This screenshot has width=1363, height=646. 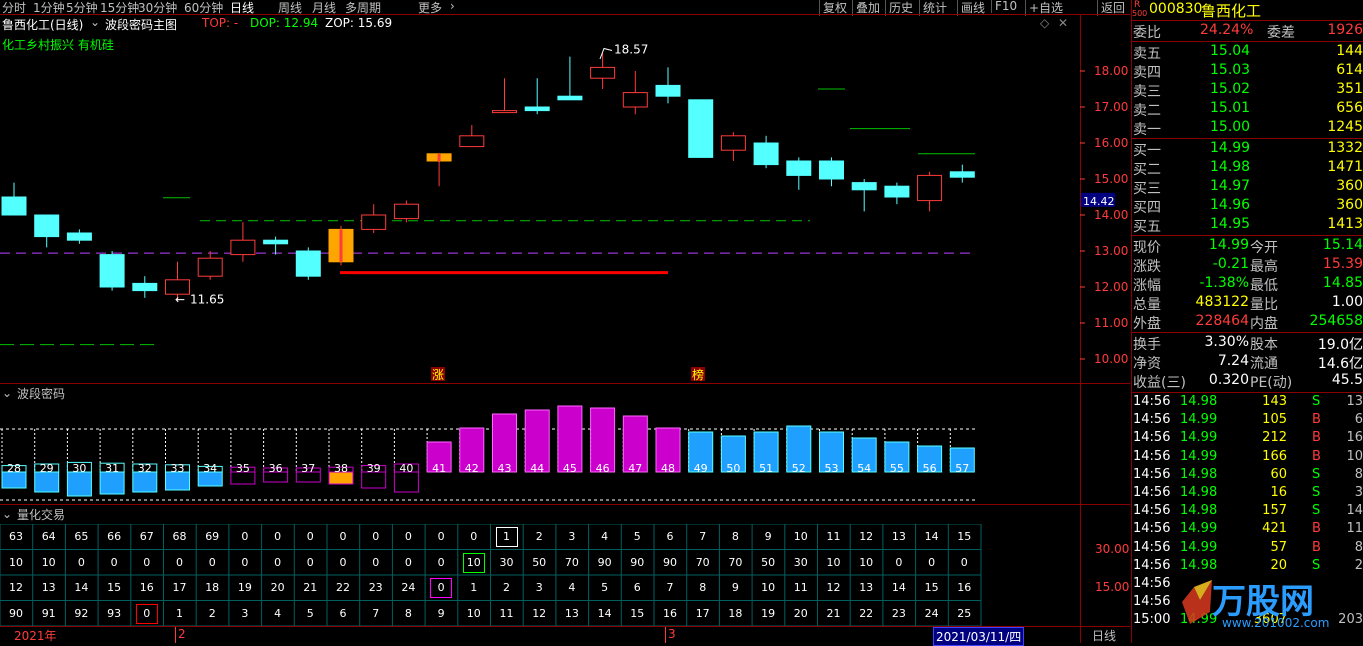 What do you see at coordinates (570, 468) in the screenshot?
I see `band-label: 45` at bounding box center [570, 468].